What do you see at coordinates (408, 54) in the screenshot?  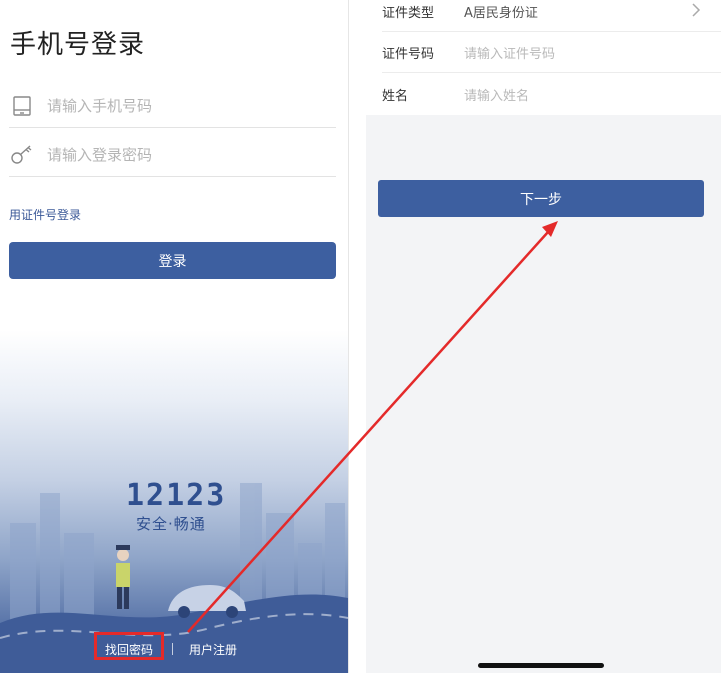 I see `id-number-label: 证件号码` at bounding box center [408, 54].